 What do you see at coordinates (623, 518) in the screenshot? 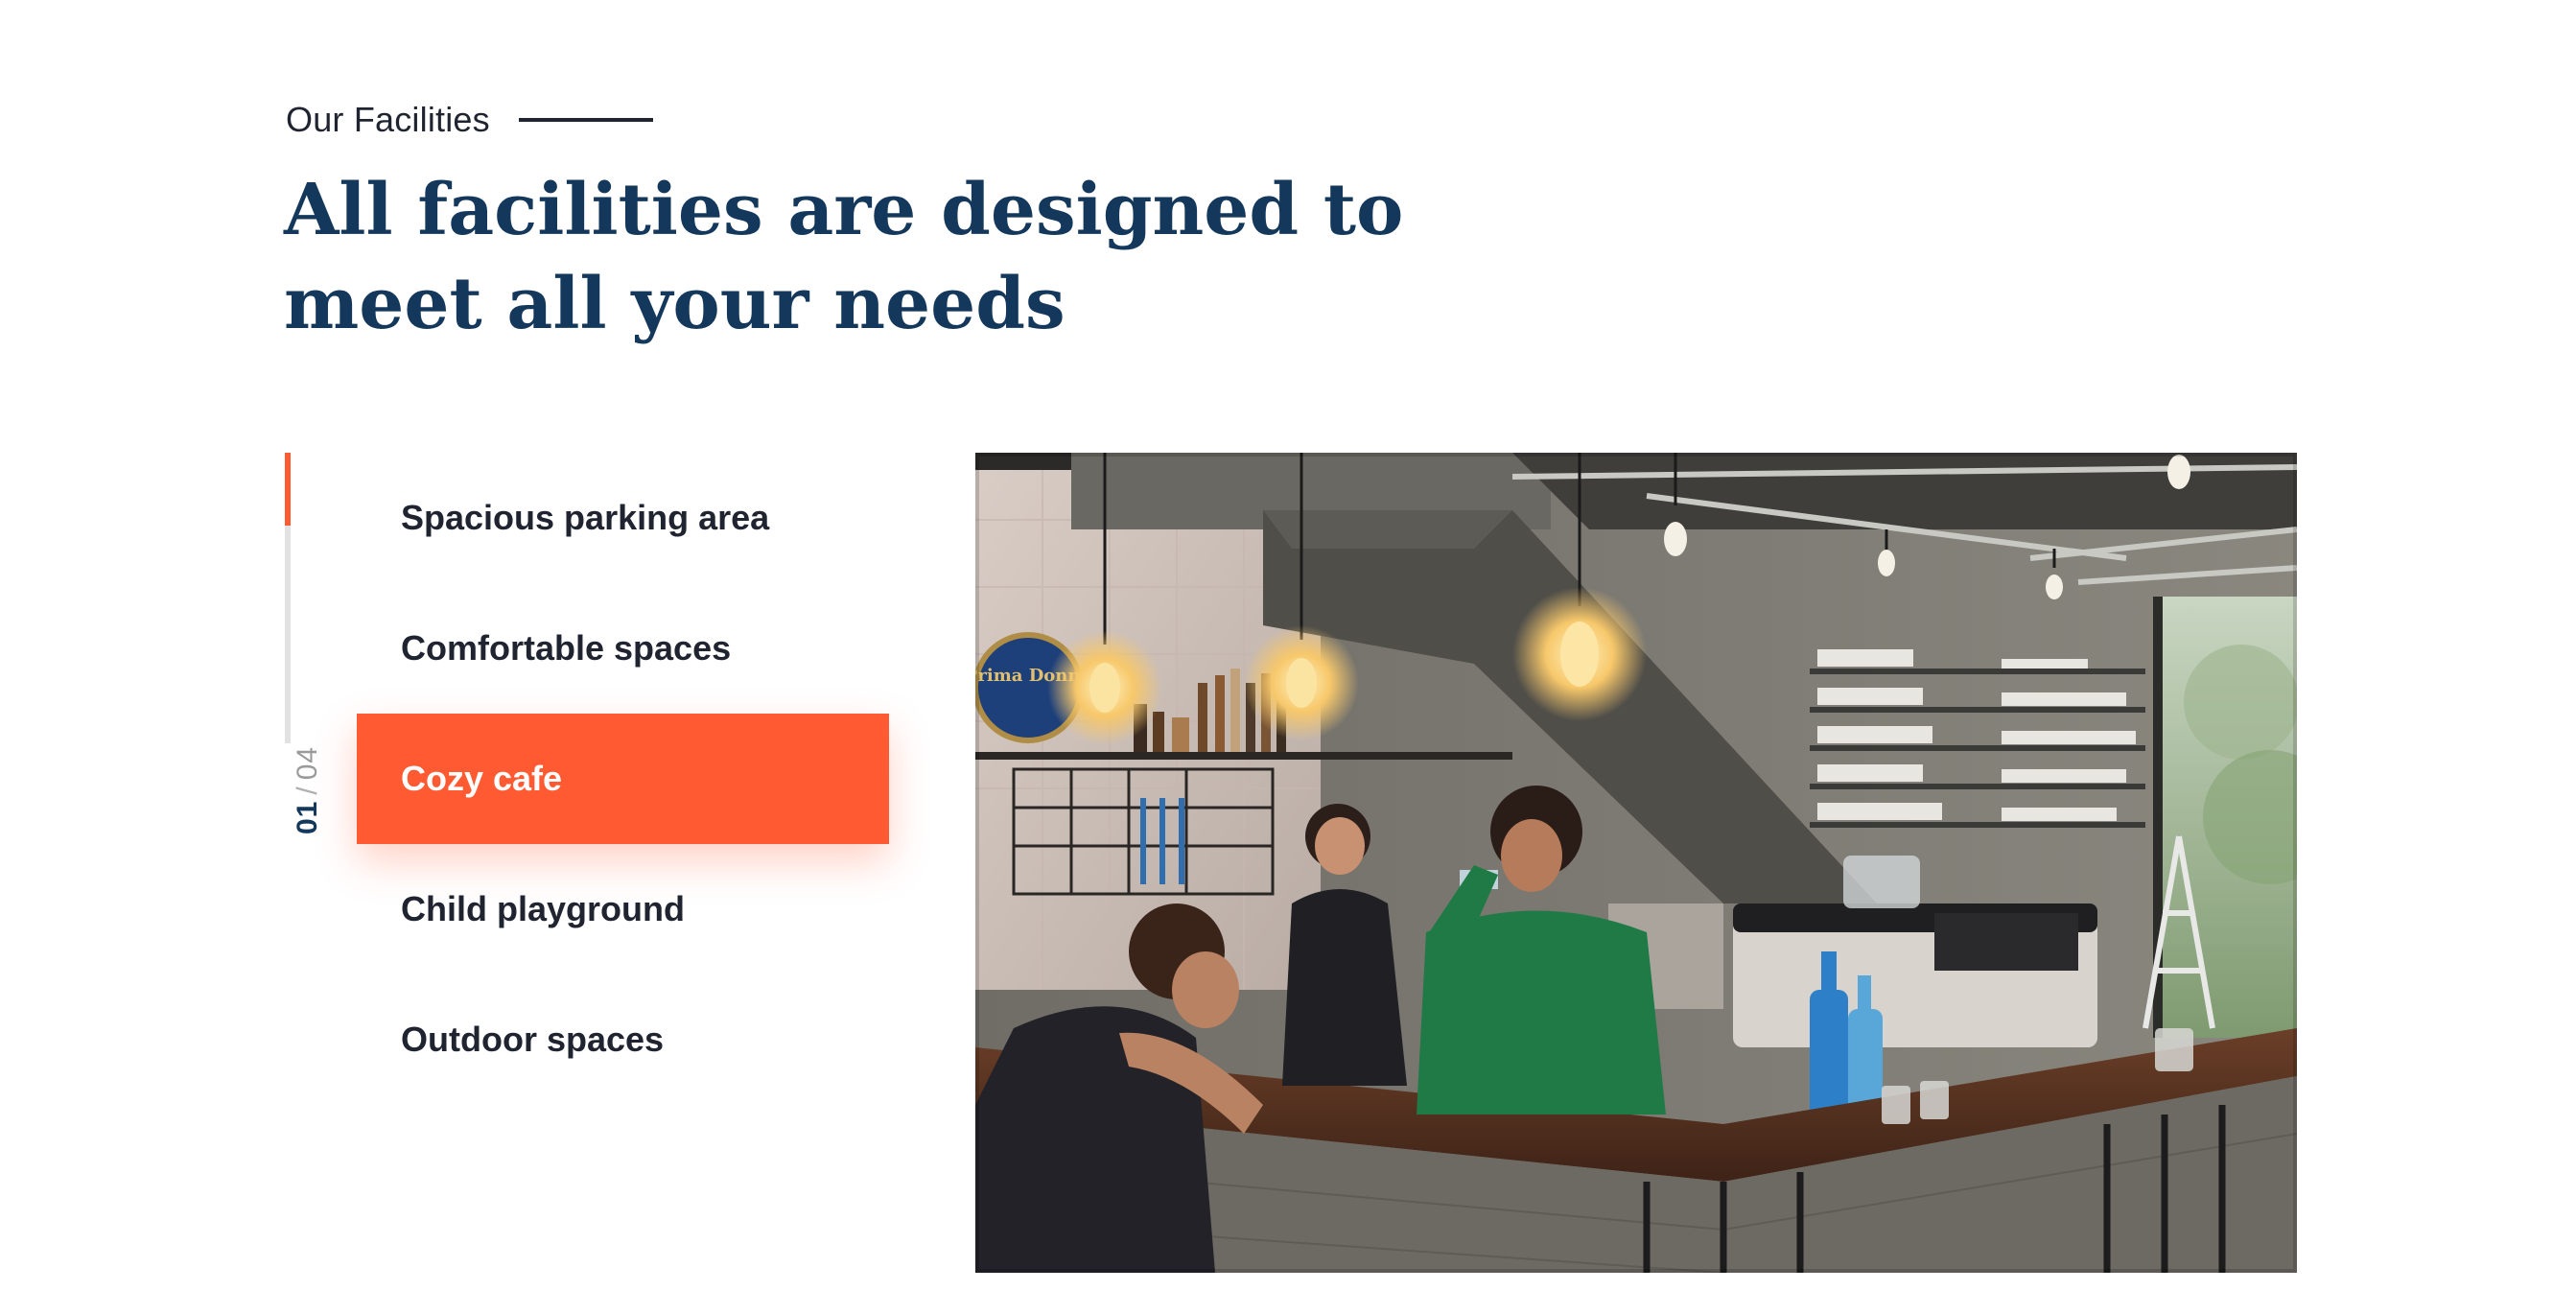
I see `facility-item-parking: Spacious parking area` at bounding box center [623, 518].